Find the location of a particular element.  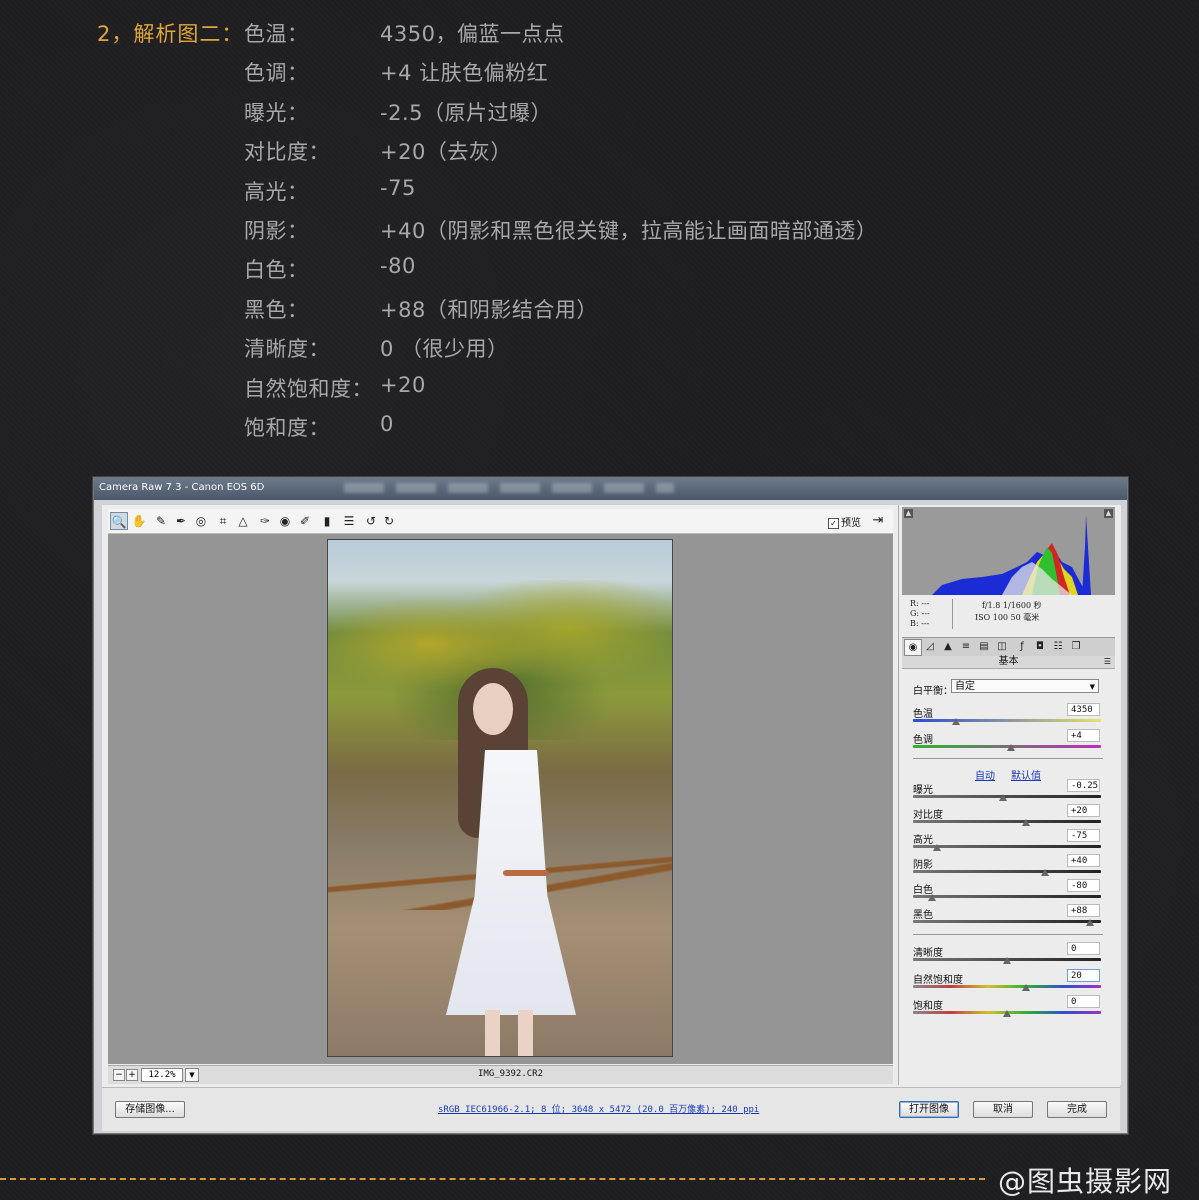

tab-presets-icon: ☷ is located at coordinates (1058, 646).